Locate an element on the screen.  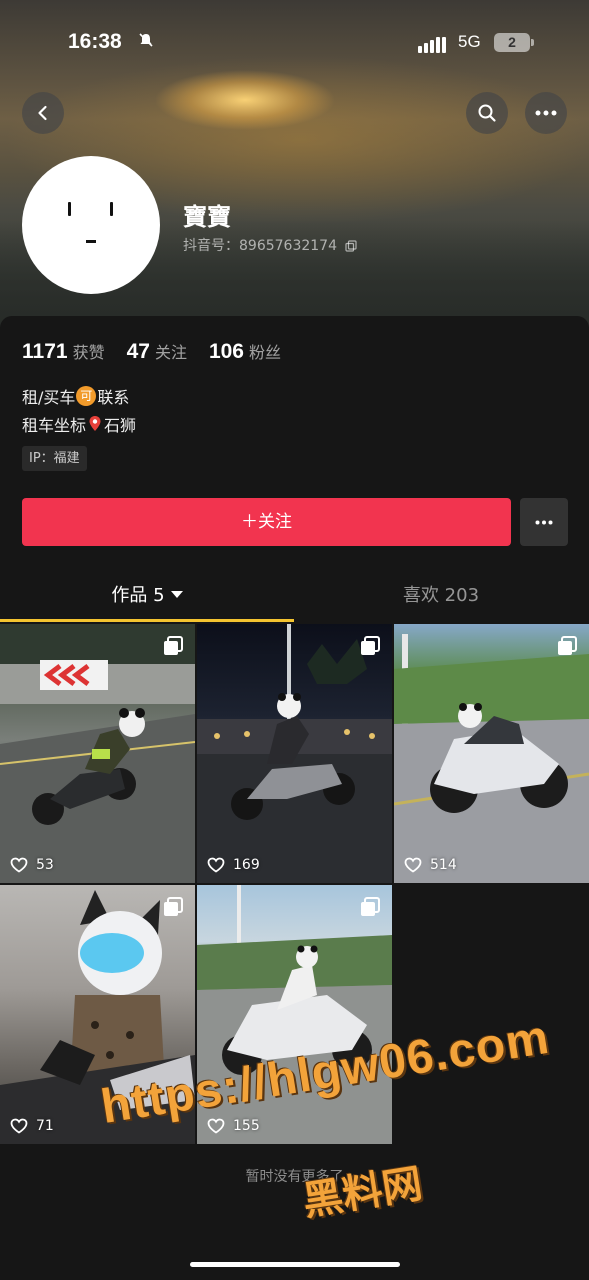
follow-more-button is located at coordinates (544, 522).